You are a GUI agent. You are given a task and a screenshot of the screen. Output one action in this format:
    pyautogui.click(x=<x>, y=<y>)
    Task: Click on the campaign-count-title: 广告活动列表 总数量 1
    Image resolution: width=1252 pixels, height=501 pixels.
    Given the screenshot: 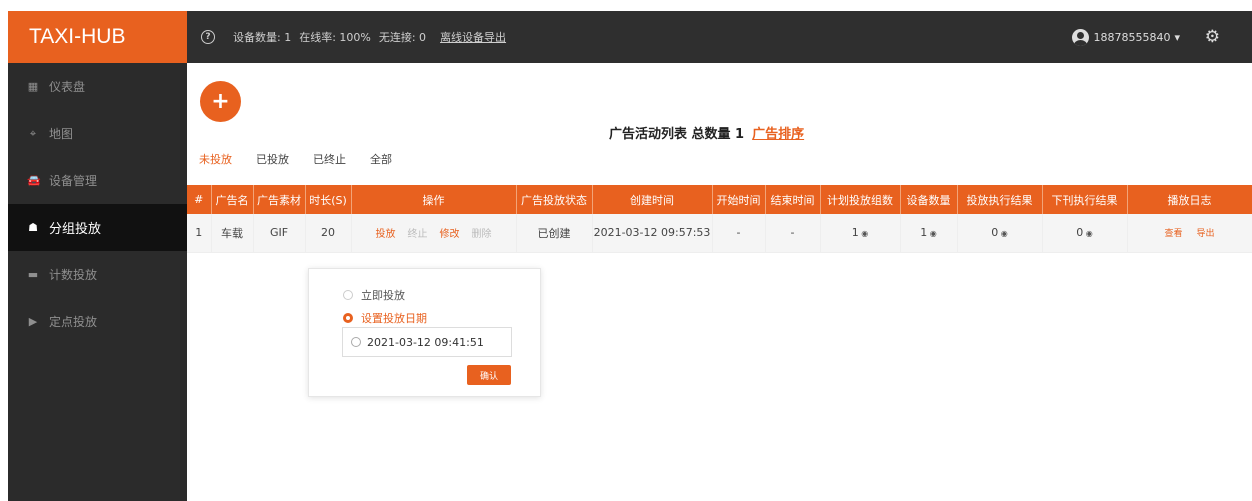 What is the action you would take?
    pyautogui.click(x=677, y=134)
    